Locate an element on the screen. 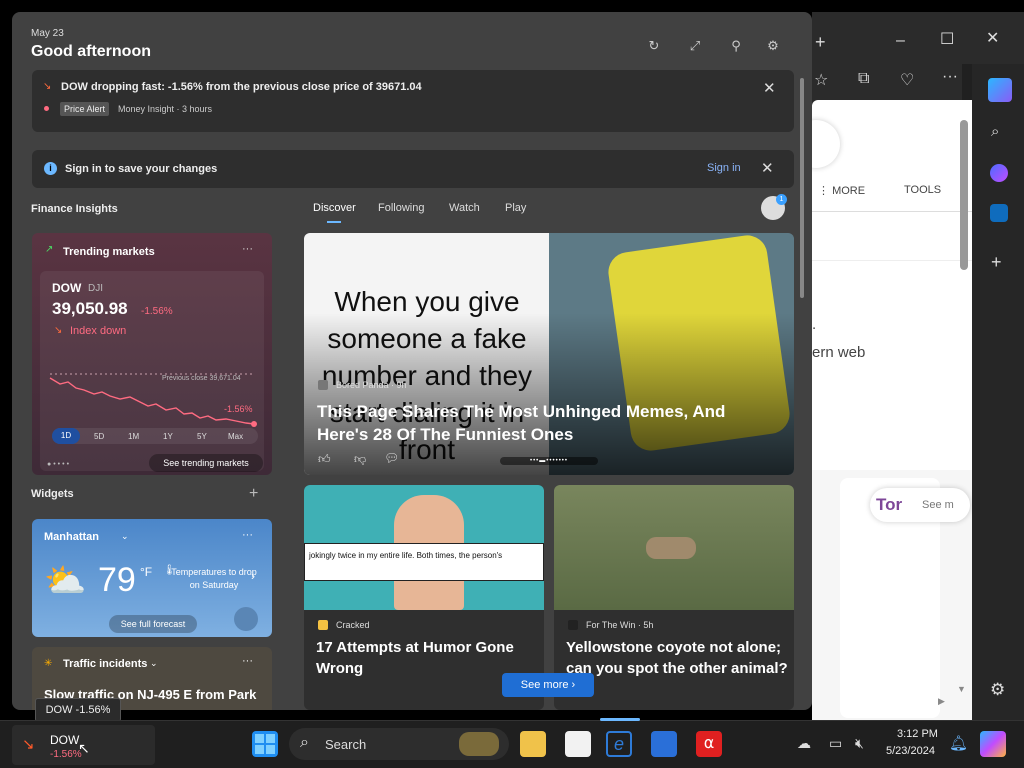 The image size is (1024, 768). taskbar-search: ⌕ Search is located at coordinates (399, 744).